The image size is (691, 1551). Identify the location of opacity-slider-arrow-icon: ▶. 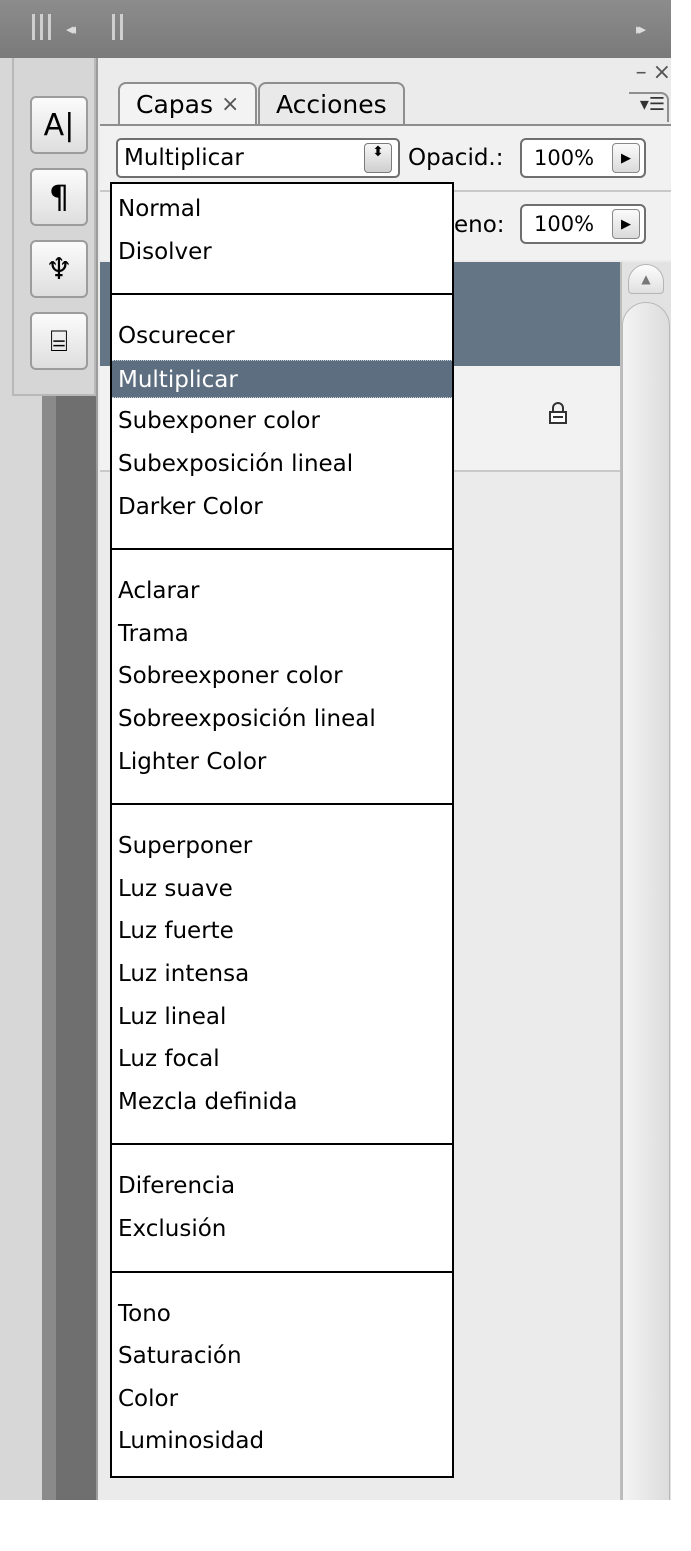
(626, 158).